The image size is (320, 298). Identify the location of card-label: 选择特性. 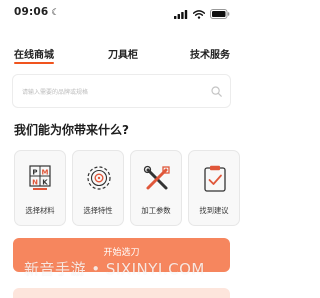
(98, 210).